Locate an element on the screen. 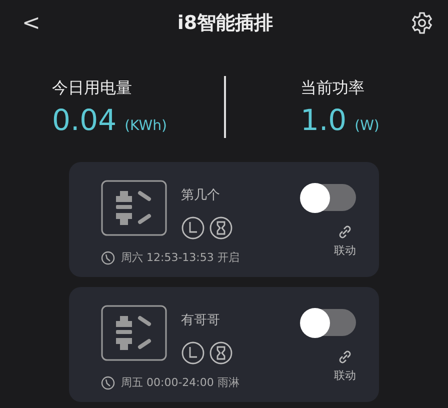 This screenshot has height=408, width=448. back-button: < is located at coordinates (31, 23).